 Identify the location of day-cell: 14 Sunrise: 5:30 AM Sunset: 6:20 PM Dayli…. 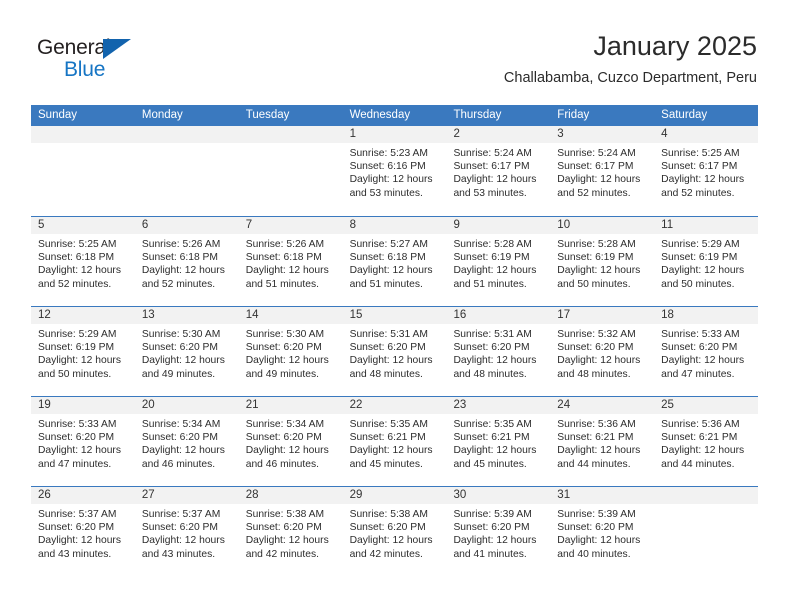
(290, 351).